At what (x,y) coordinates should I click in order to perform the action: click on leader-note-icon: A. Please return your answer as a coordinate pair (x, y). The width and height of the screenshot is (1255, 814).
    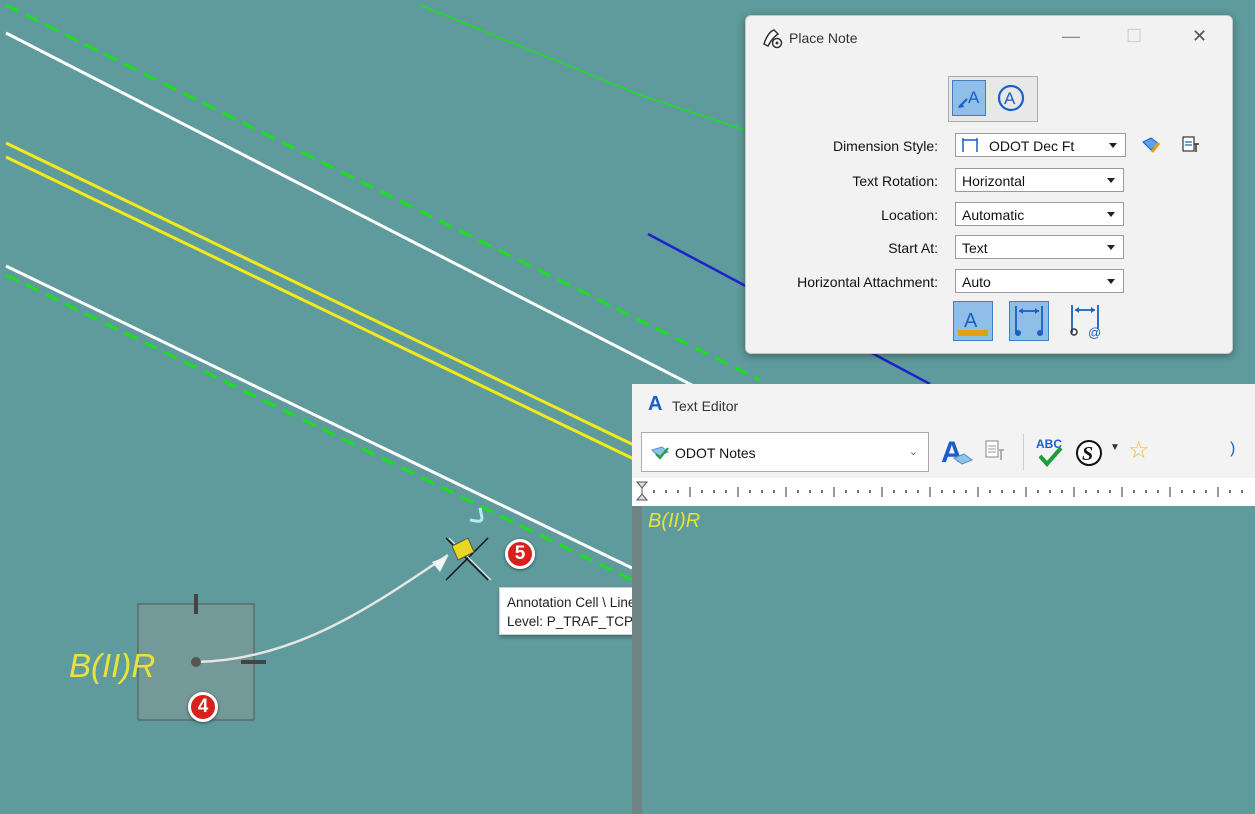
    Looking at the image, I should click on (969, 98).